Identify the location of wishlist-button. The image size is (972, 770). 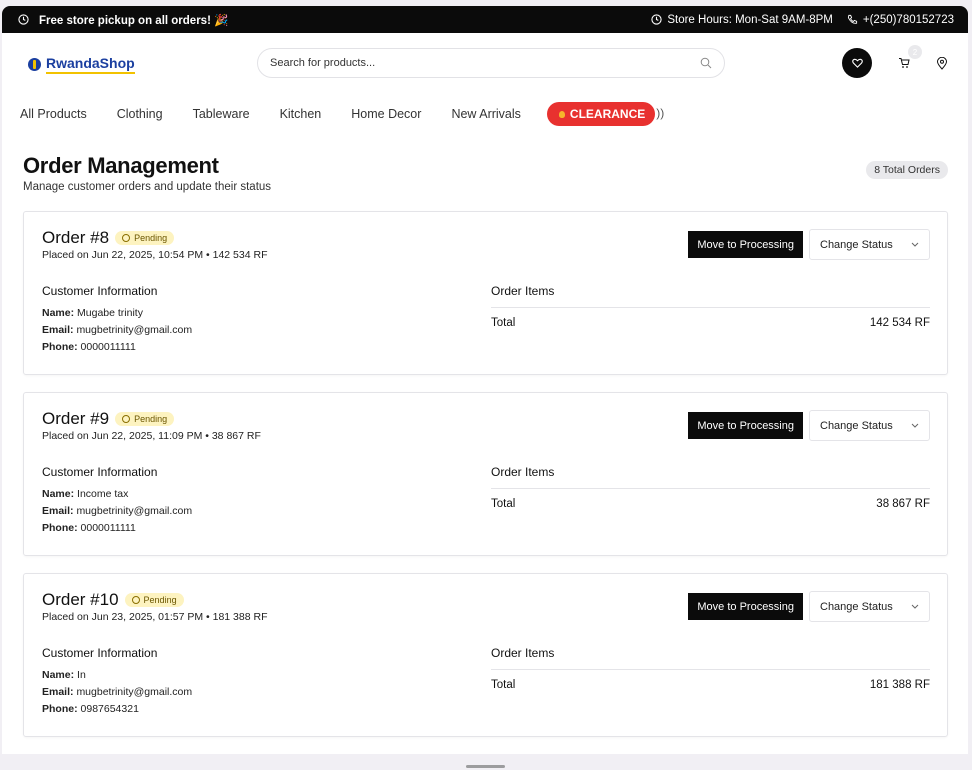
(857, 63).